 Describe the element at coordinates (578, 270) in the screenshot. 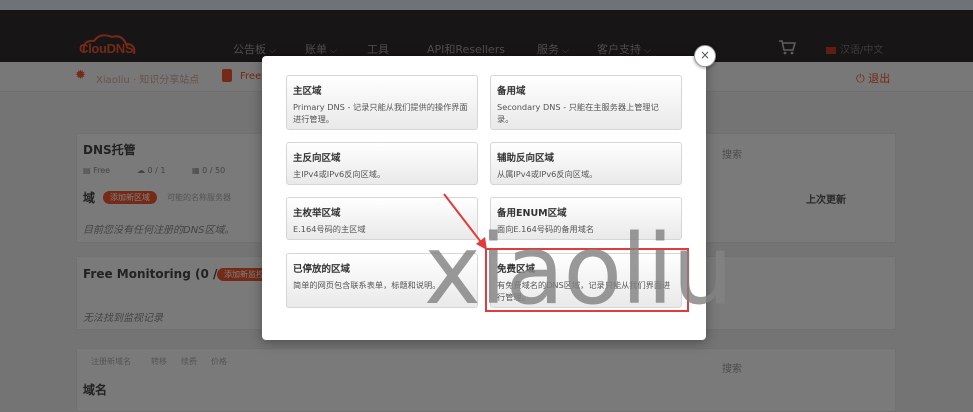

I see `watermark-text: xiaoliu` at that location.